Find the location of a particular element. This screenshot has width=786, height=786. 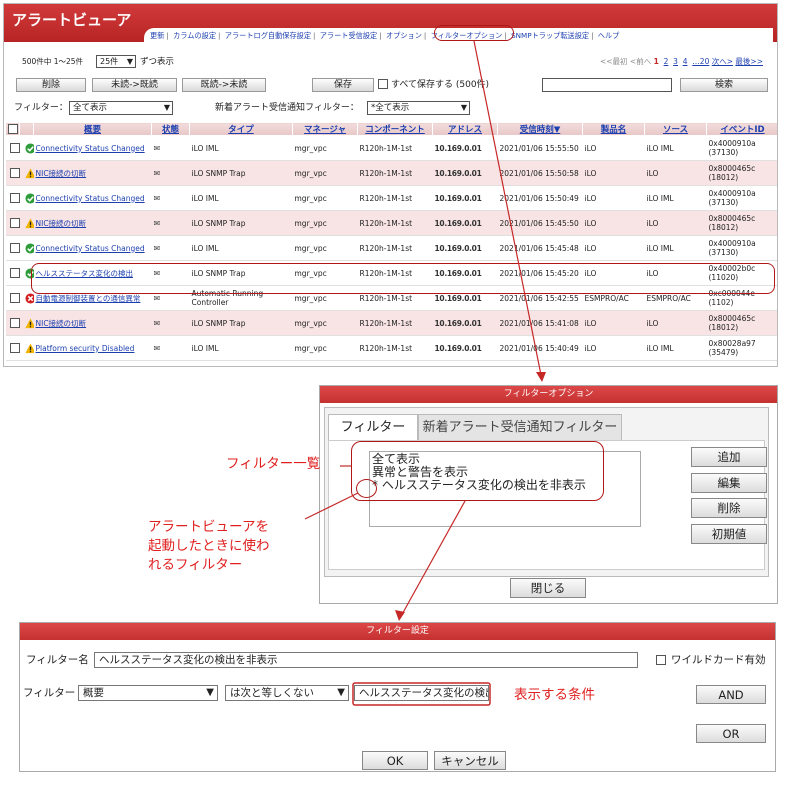

filter-select: 全て表示 ▼ is located at coordinates (121, 108).